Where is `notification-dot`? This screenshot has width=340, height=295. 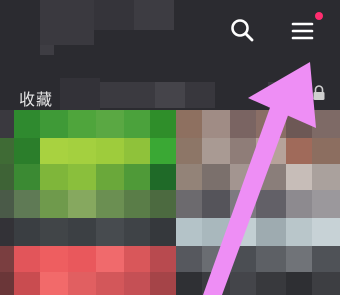
notification-dot is located at coordinates (319, 16).